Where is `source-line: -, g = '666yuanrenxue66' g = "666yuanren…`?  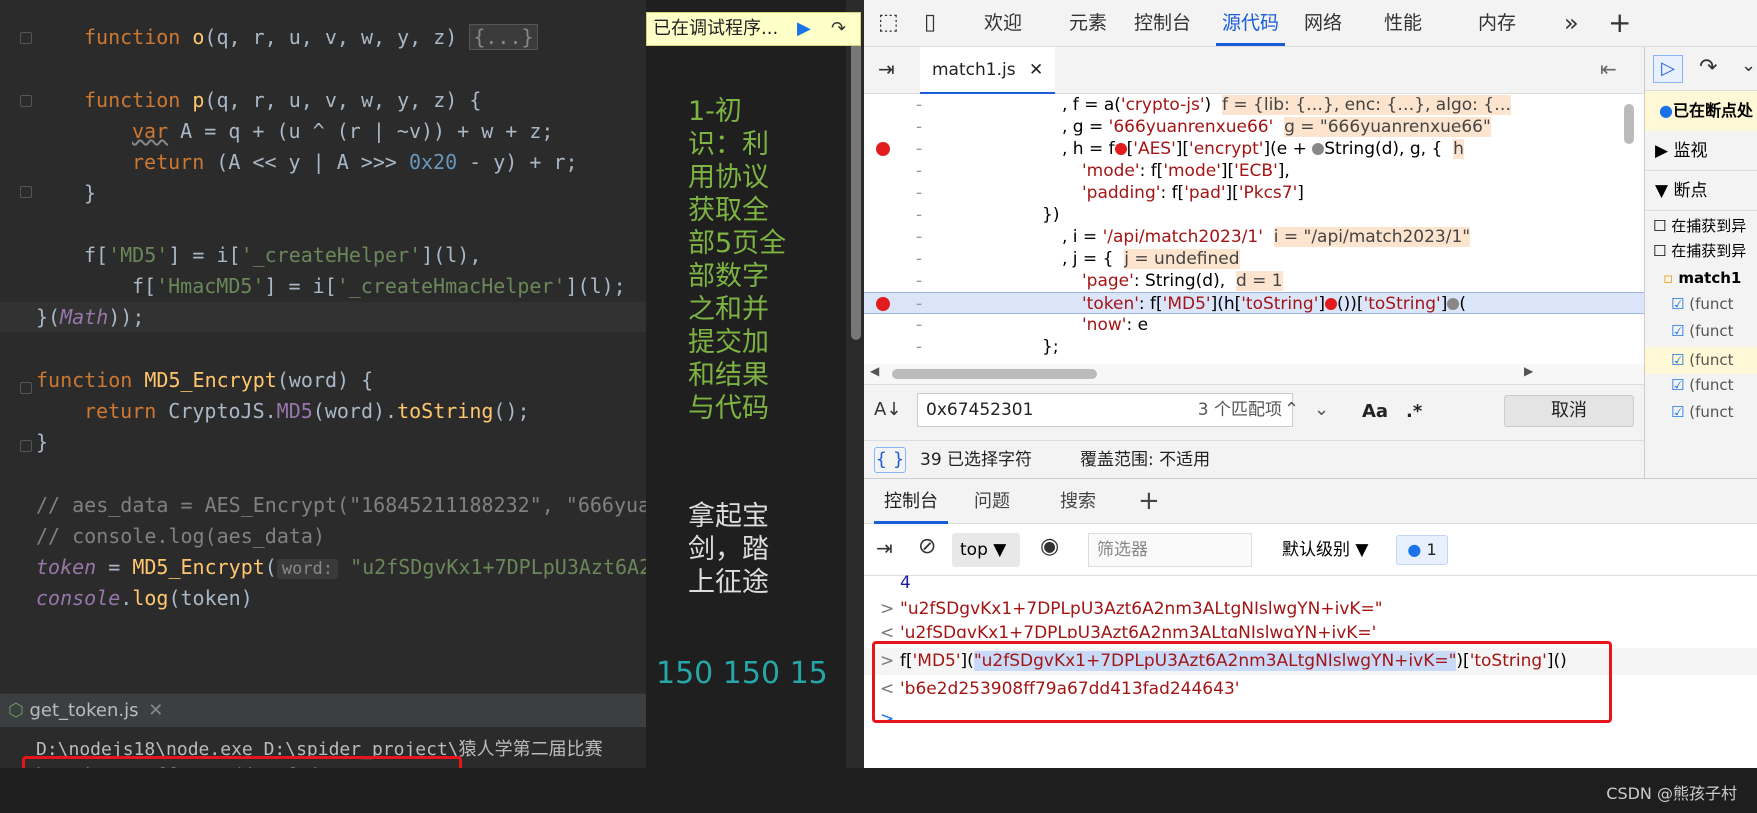
source-line: -, g = '666yuanrenxue66' g = "666yuanren… is located at coordinates (1203, 127).